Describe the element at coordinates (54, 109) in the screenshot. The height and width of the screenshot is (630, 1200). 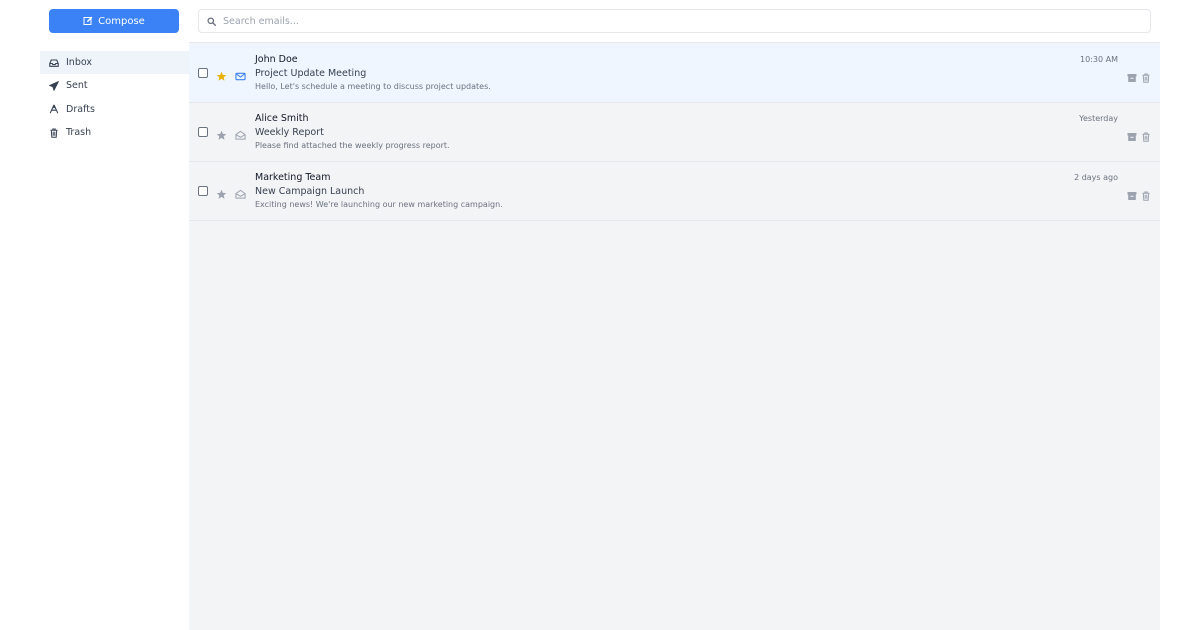
I see `drafts-icon` at that location.